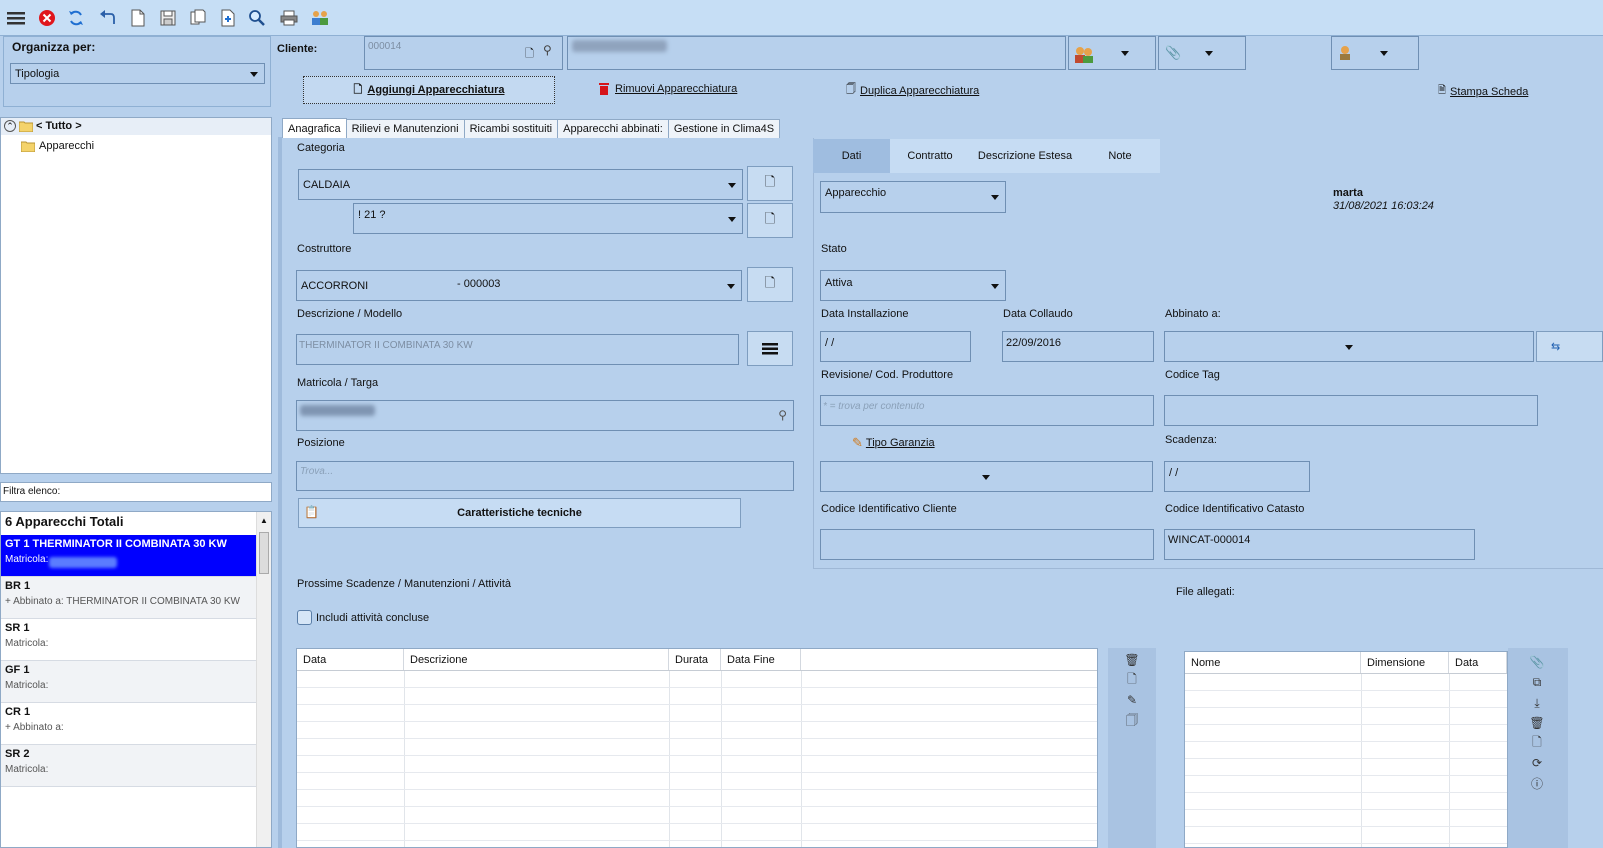  Describe the element at coordinates (257, 18) in the screenshot. I see `search-icon` at that location.